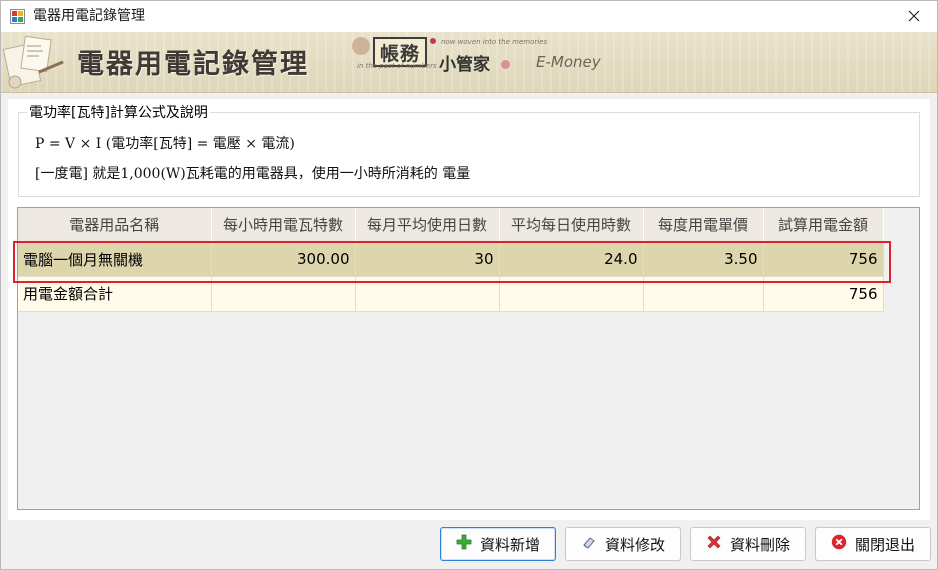  I want to click on formula-line-2: [一度電] 就是1,000(W)瓦耗電的用電器具，使用一小時所消耗的 電量, so click(253, 174).